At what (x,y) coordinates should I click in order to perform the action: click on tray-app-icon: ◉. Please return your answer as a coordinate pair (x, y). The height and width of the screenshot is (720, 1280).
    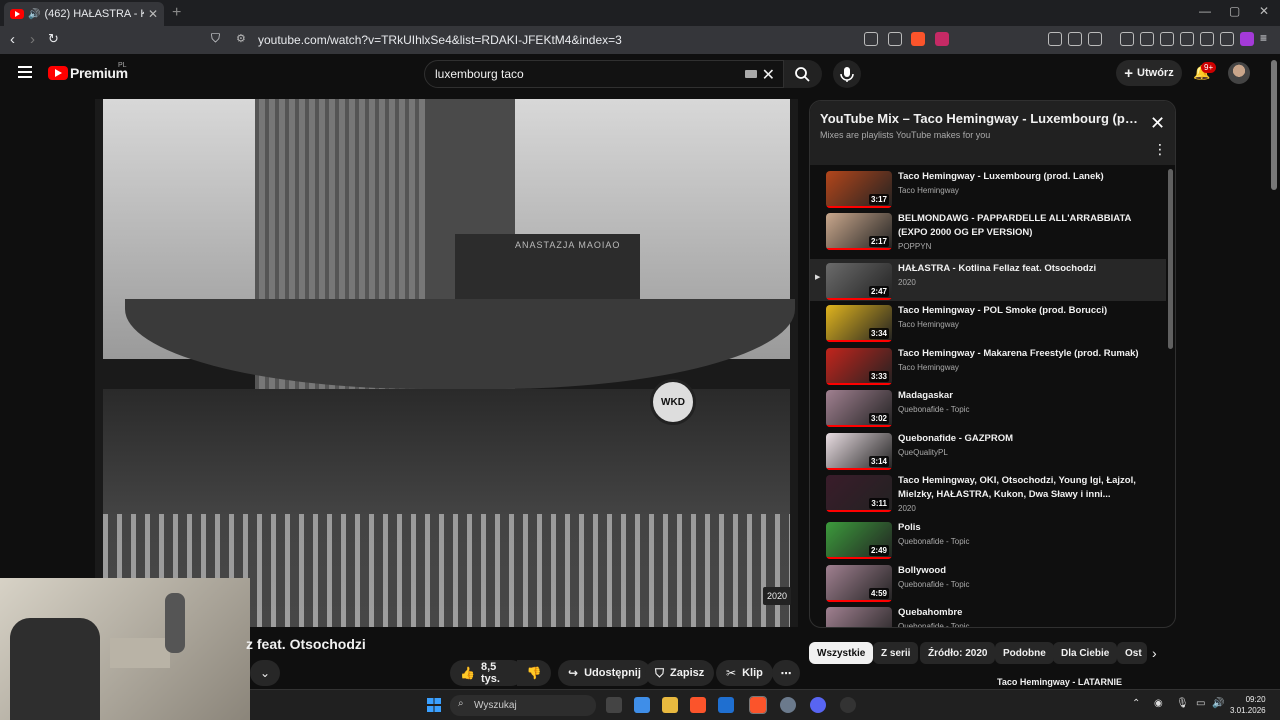
    Looking at the image, I should click on (1158, 703).